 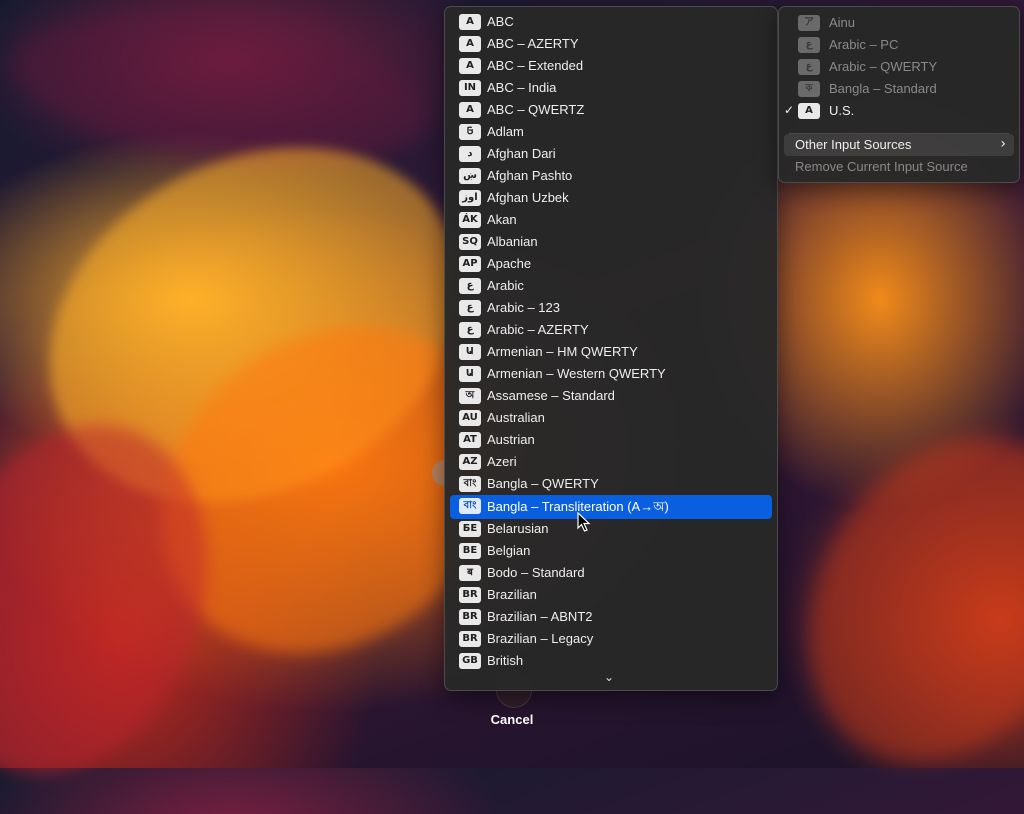 I want to click on list-item-label: Brazilian – Legacy, so click(x=540, y=638).